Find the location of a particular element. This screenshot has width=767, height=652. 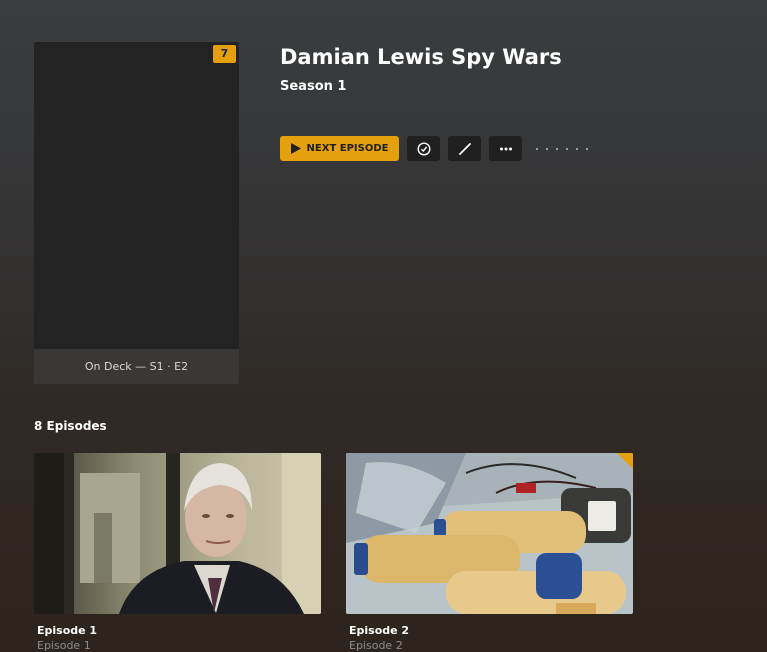

next-episode-label: NEXT EPISODE is located at coordinates (347, 148).